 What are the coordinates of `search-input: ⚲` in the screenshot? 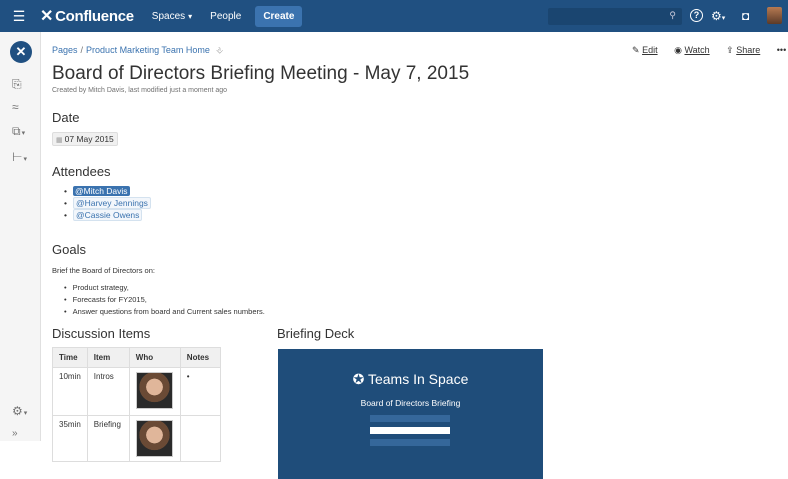 It's located at (615, 16).